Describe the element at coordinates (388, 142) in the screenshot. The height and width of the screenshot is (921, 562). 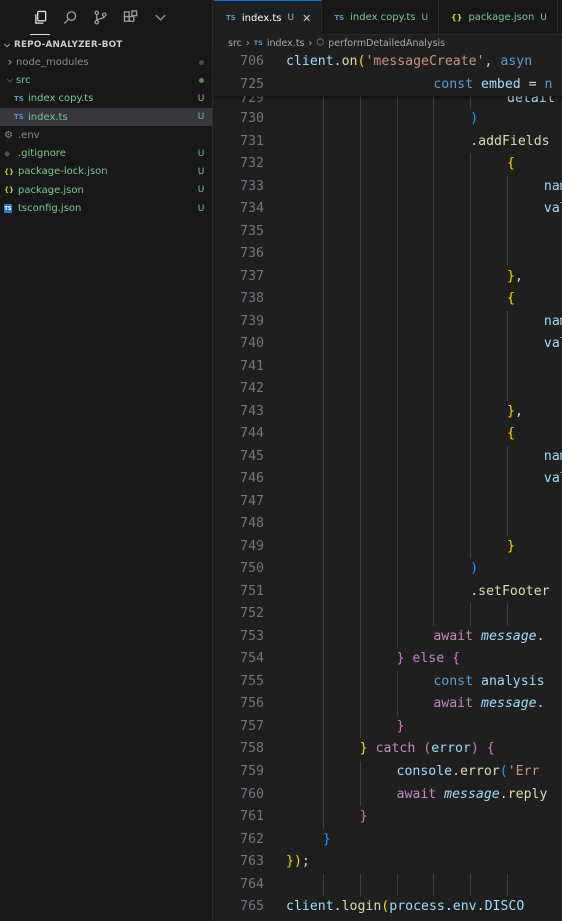
I see `code-line: 731 .addFields` at that location.